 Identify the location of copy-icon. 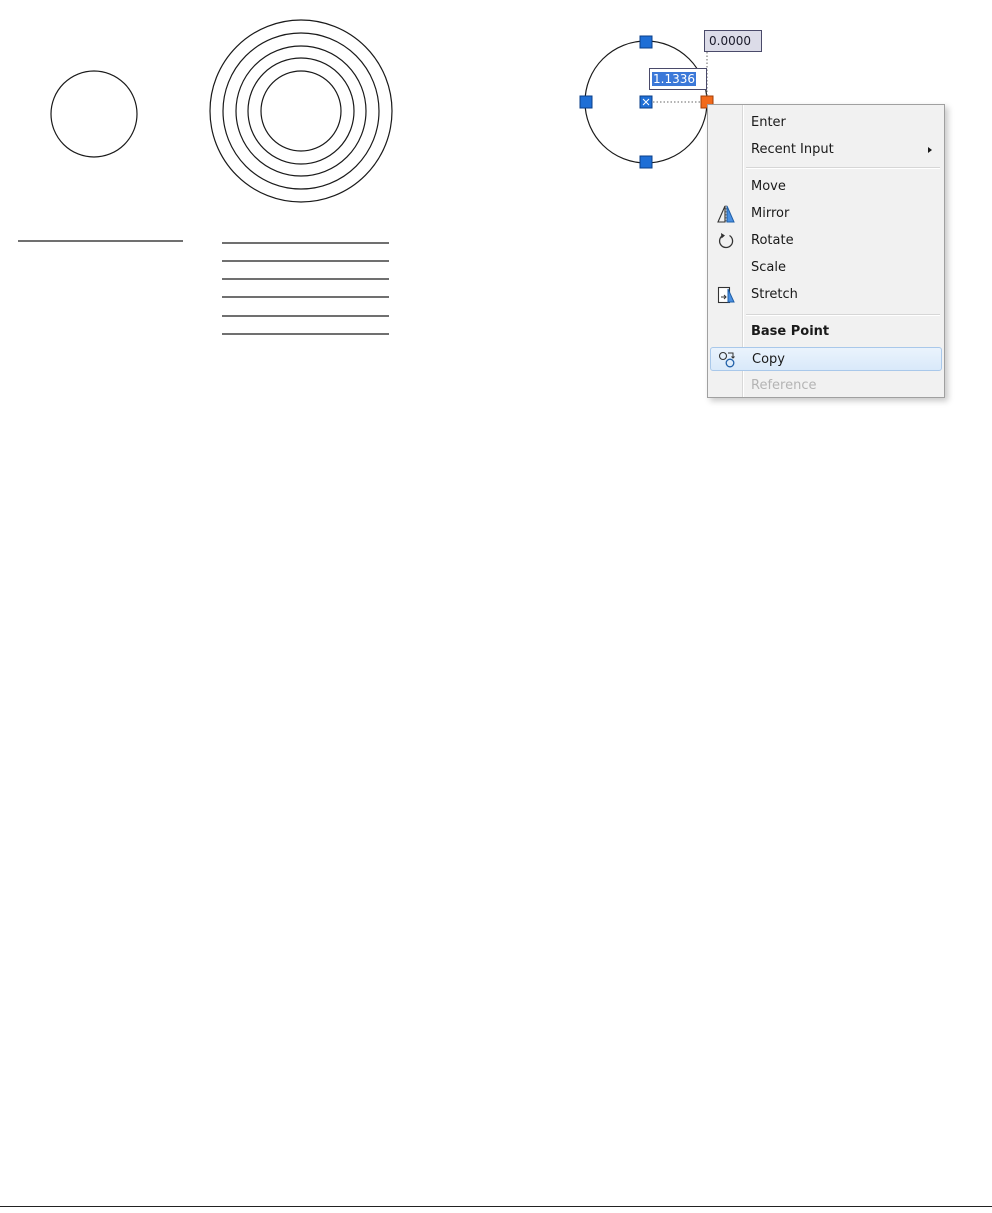
(726, 359).